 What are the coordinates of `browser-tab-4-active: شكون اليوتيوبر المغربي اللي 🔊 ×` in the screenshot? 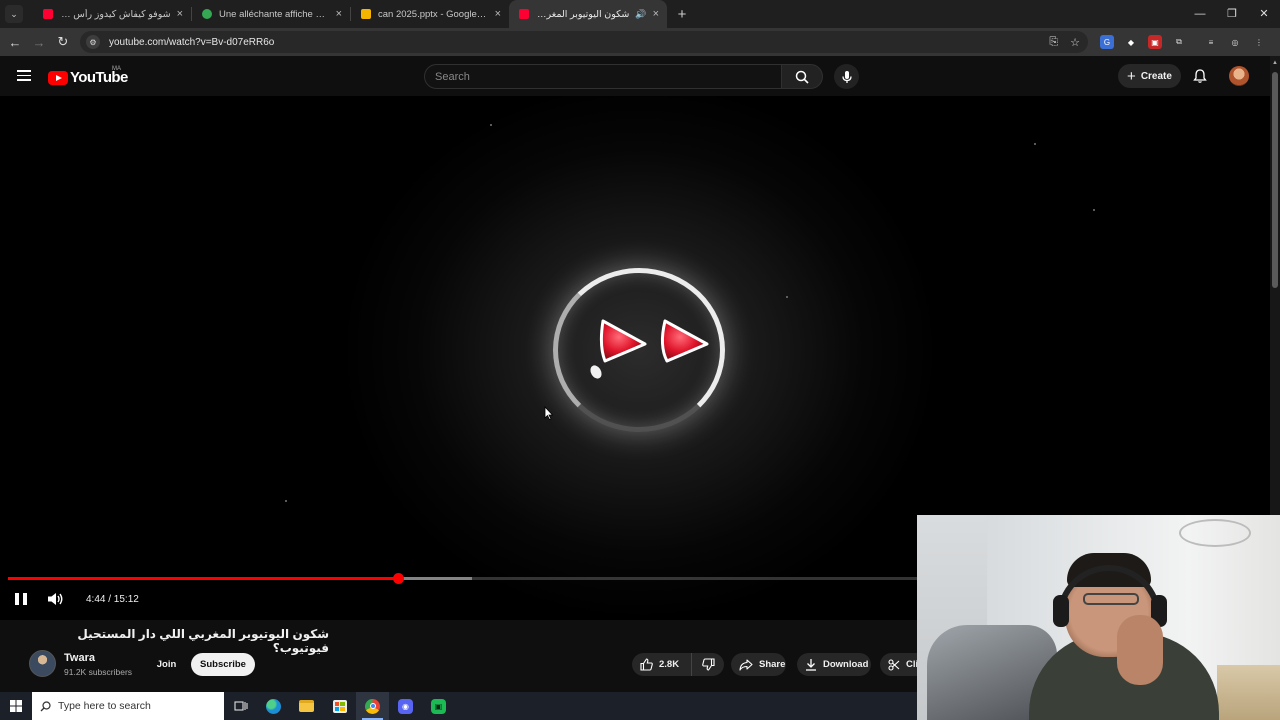 It's located at (588, 14).